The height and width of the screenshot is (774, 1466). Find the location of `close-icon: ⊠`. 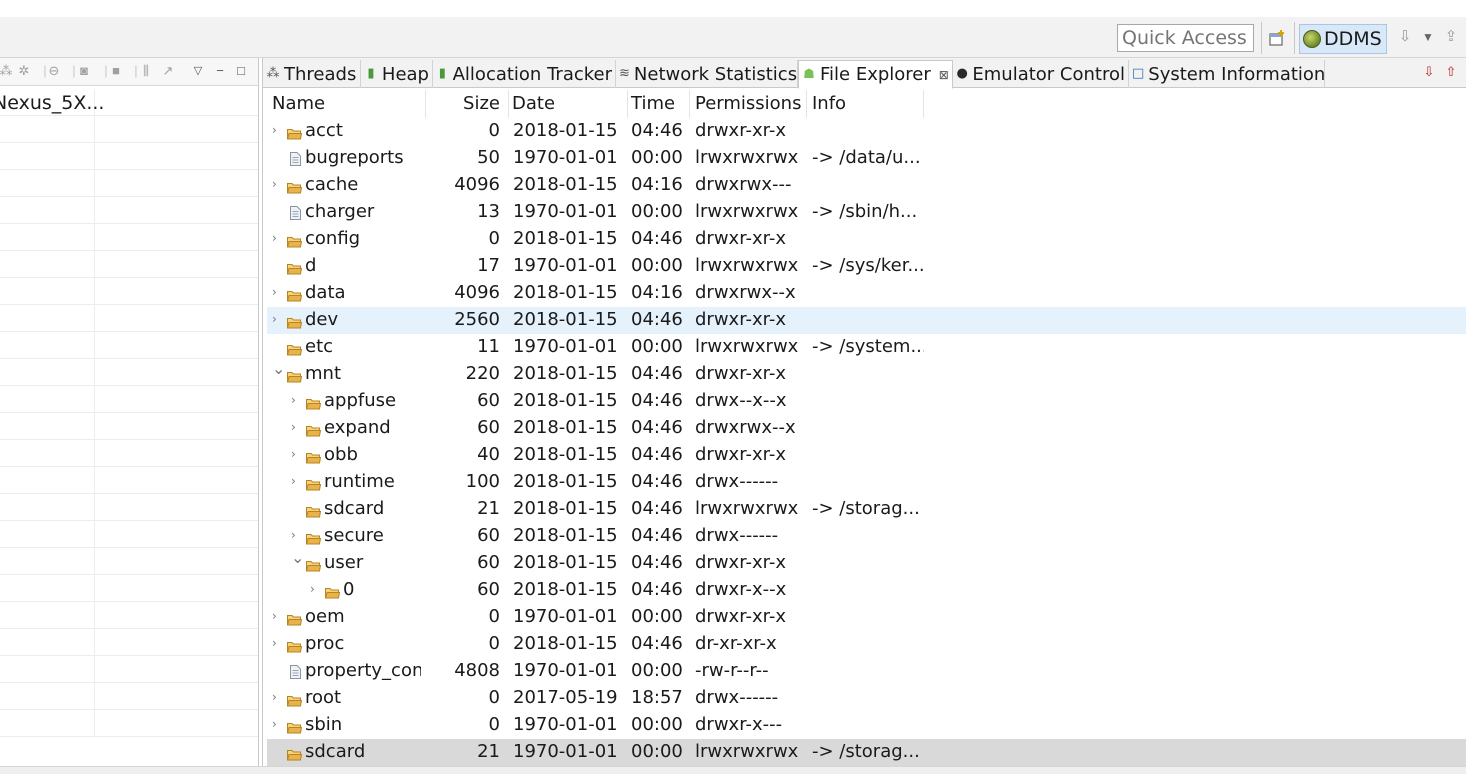

close-icon: ⊠ is located at coordinates (944, 75).